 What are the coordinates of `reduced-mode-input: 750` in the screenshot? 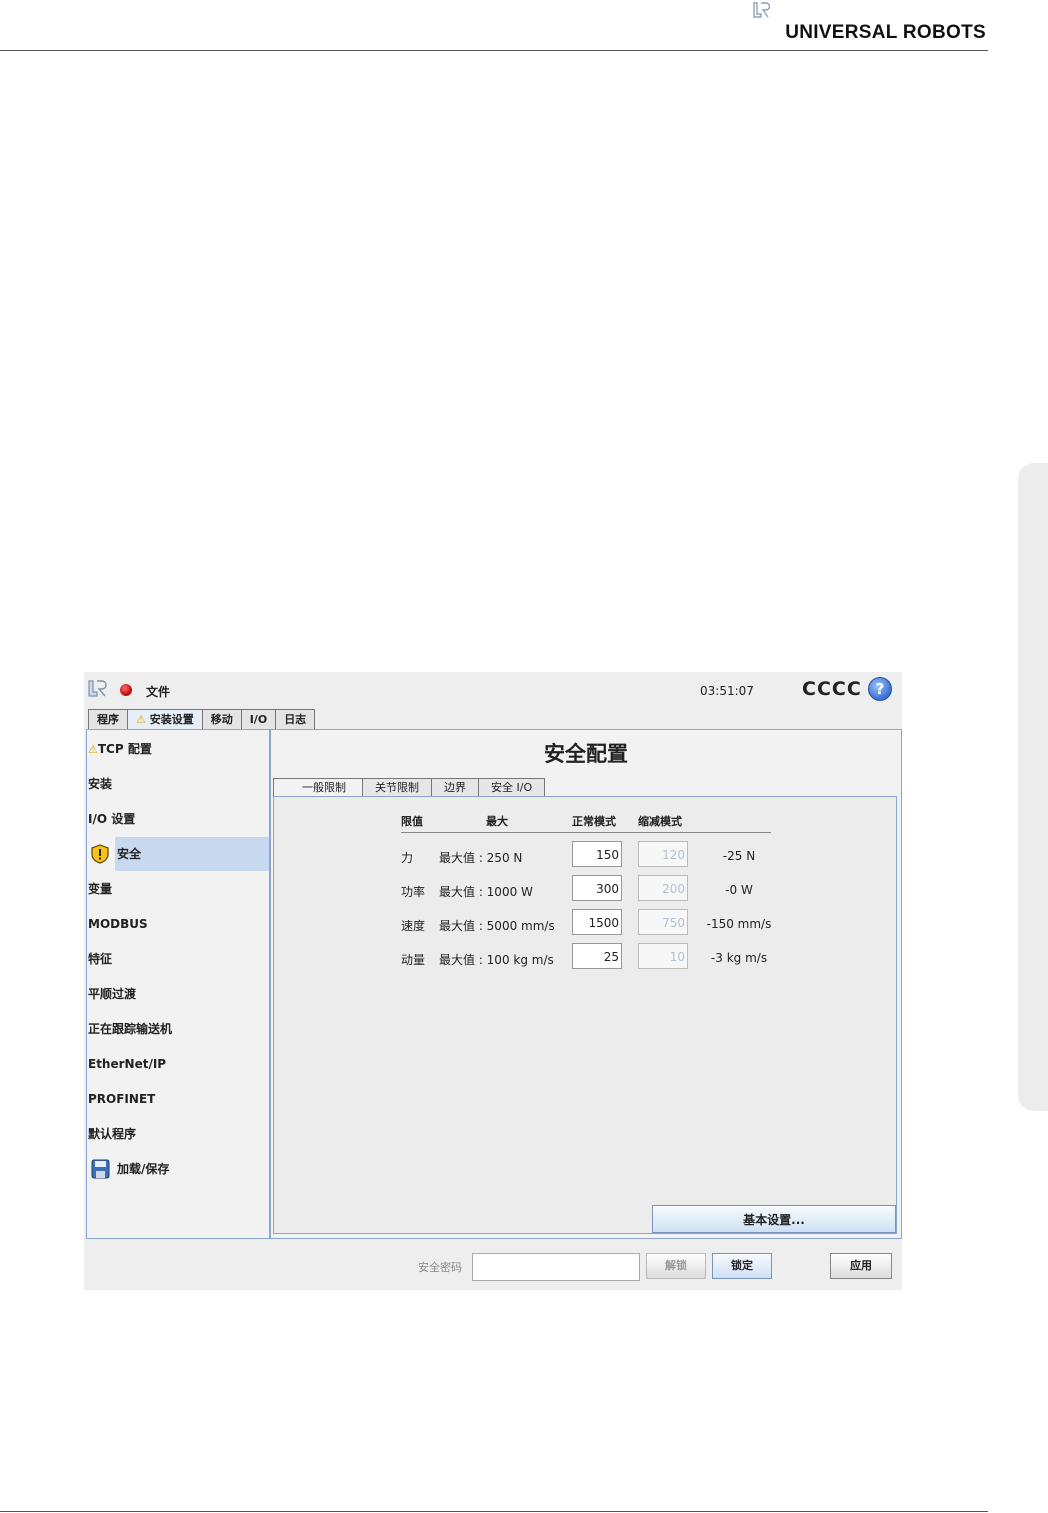 It's located at (663, 922).